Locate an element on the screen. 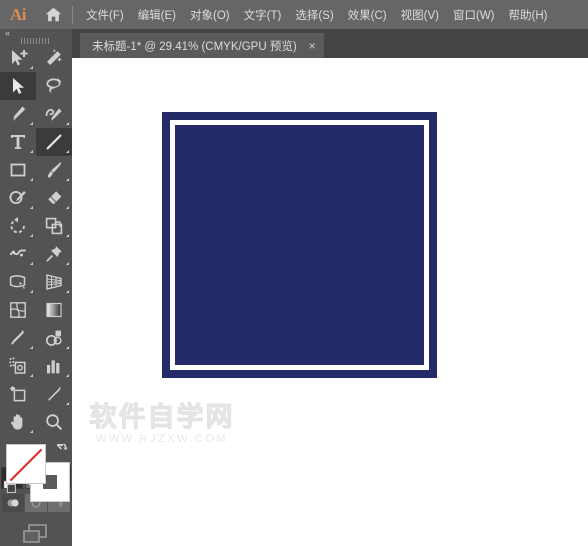  menu-view: 视图(V) is located at coordinates (420, 15).